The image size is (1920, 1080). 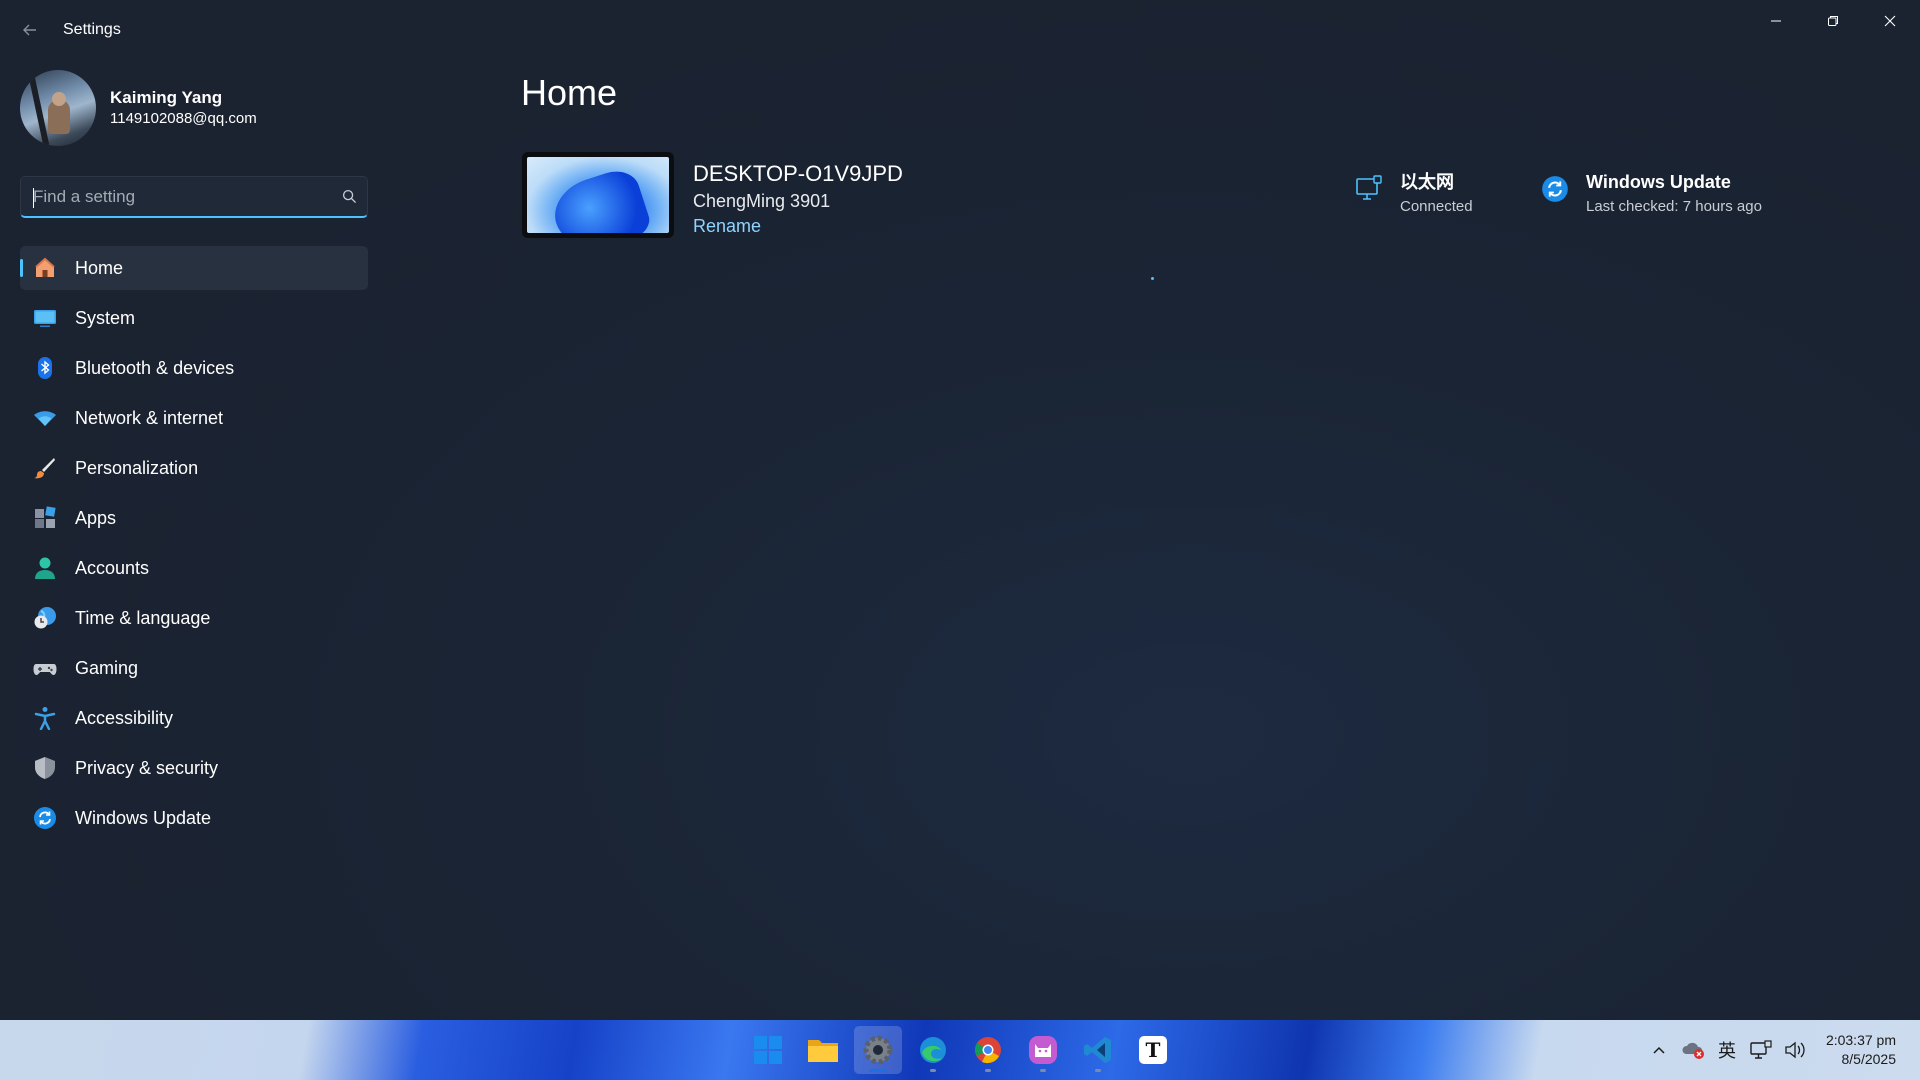 I want to click on windows-update-tile: Windows Update Last checked: 7 hours ago, so click(x=1651, y=194).